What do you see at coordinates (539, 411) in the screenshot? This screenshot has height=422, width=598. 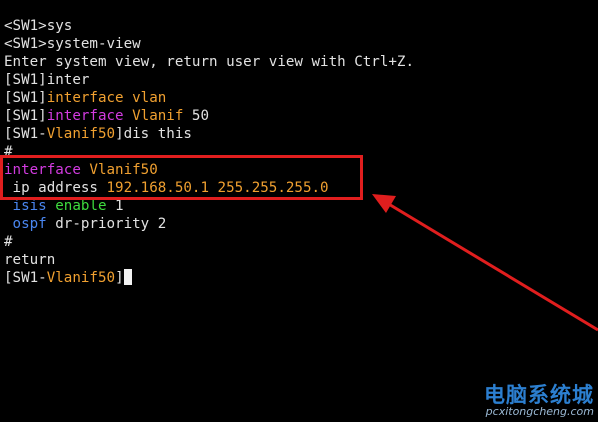 I see `watermark-url: pcxitongcheng.com` at bounding box center [539, 411].